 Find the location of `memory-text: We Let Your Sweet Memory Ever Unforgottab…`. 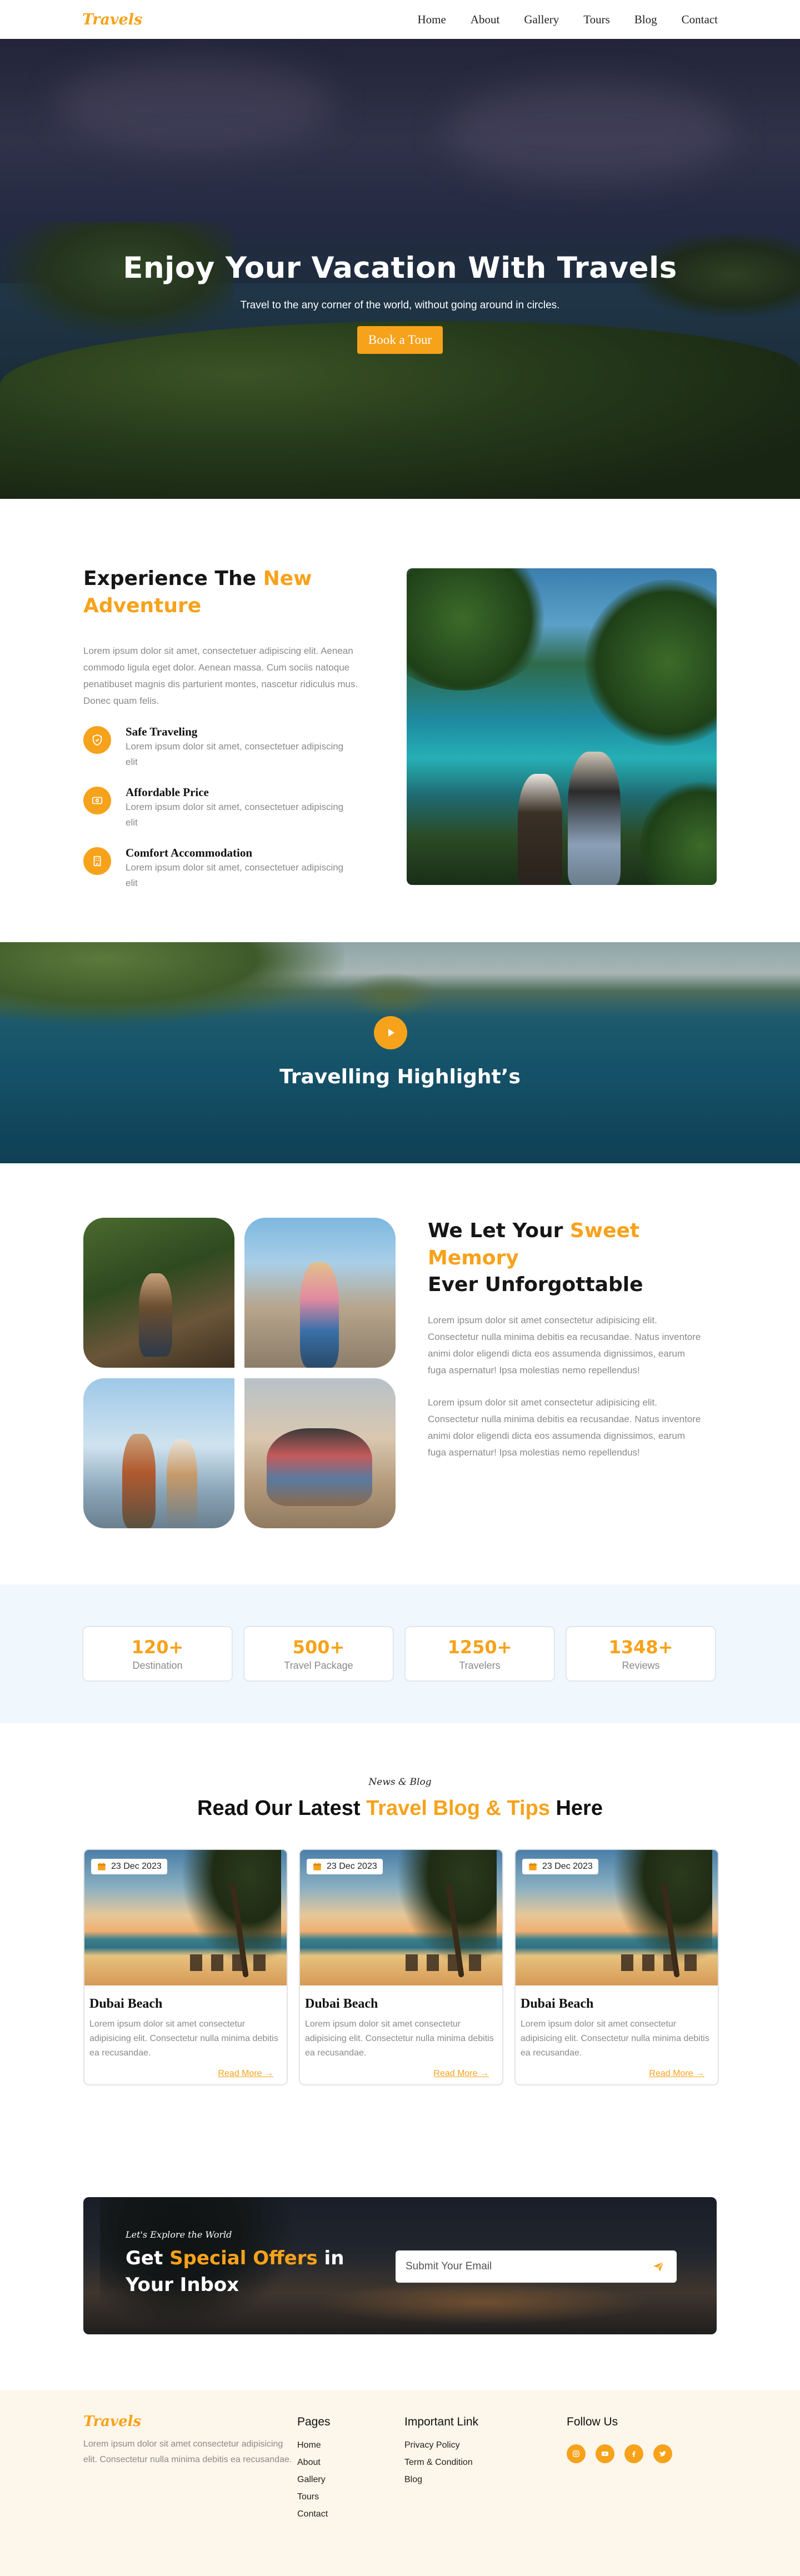

memory-text: We Let Your Sweet Memory Ever Unforgottab… is located at coordinates (567, 1339).